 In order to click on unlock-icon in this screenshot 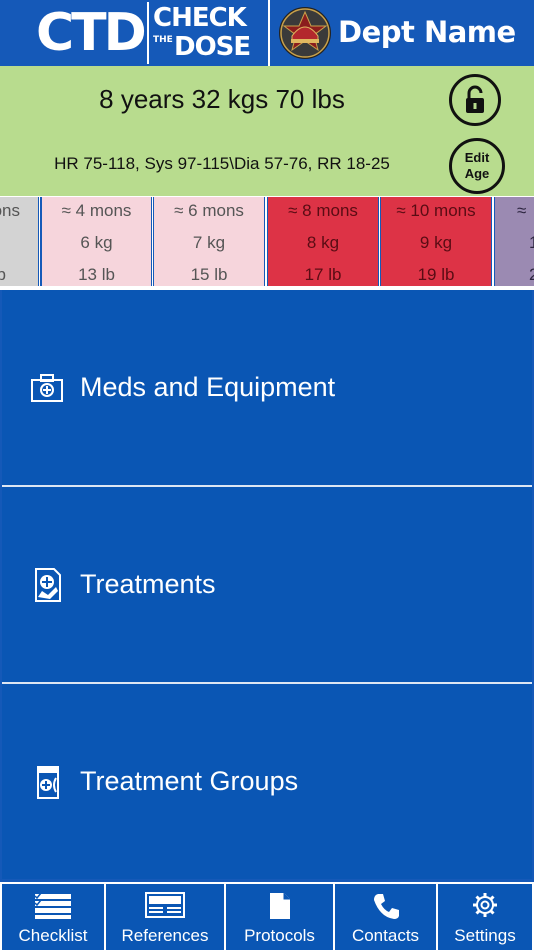, I will do `click(475, 99)`.